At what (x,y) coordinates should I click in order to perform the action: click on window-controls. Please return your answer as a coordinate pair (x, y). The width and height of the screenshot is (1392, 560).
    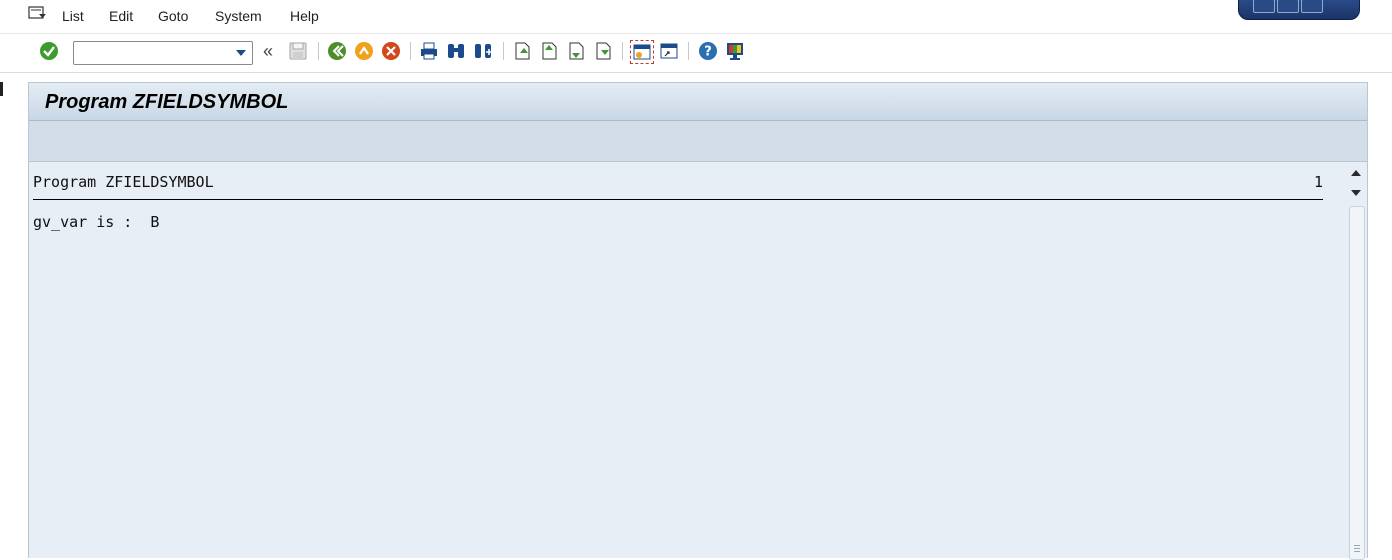
    Looking at the image, I should click on (1299, 10).